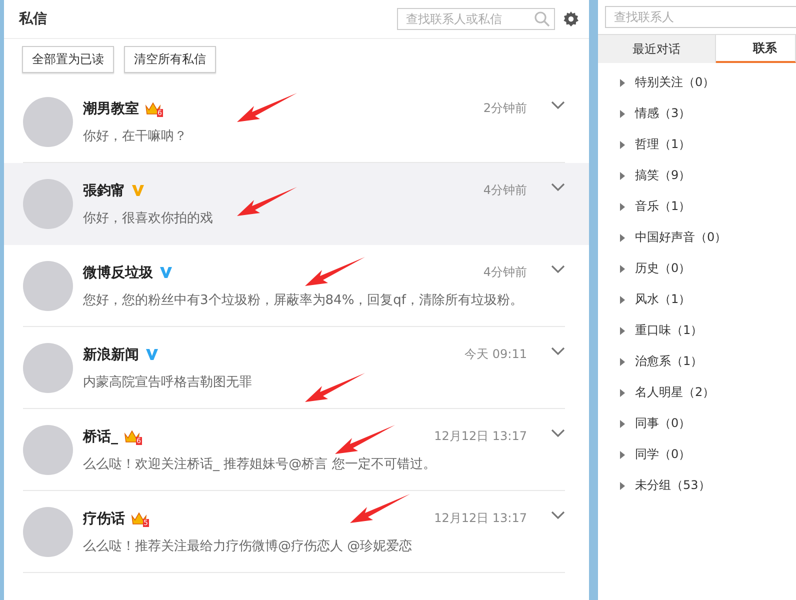 The height and width of the screenshot is (600, 796). I want to click on contact-name: 微博反垃圾, so click(118, 273).